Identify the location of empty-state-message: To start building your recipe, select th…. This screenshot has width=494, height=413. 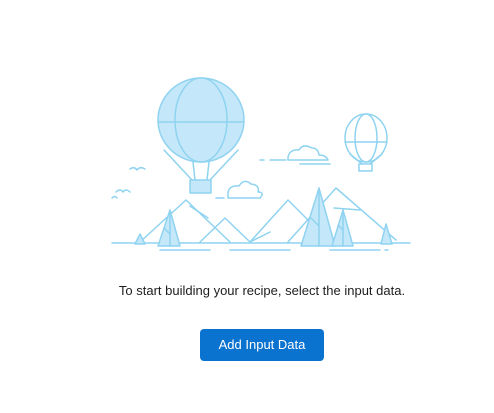
(262, 290).